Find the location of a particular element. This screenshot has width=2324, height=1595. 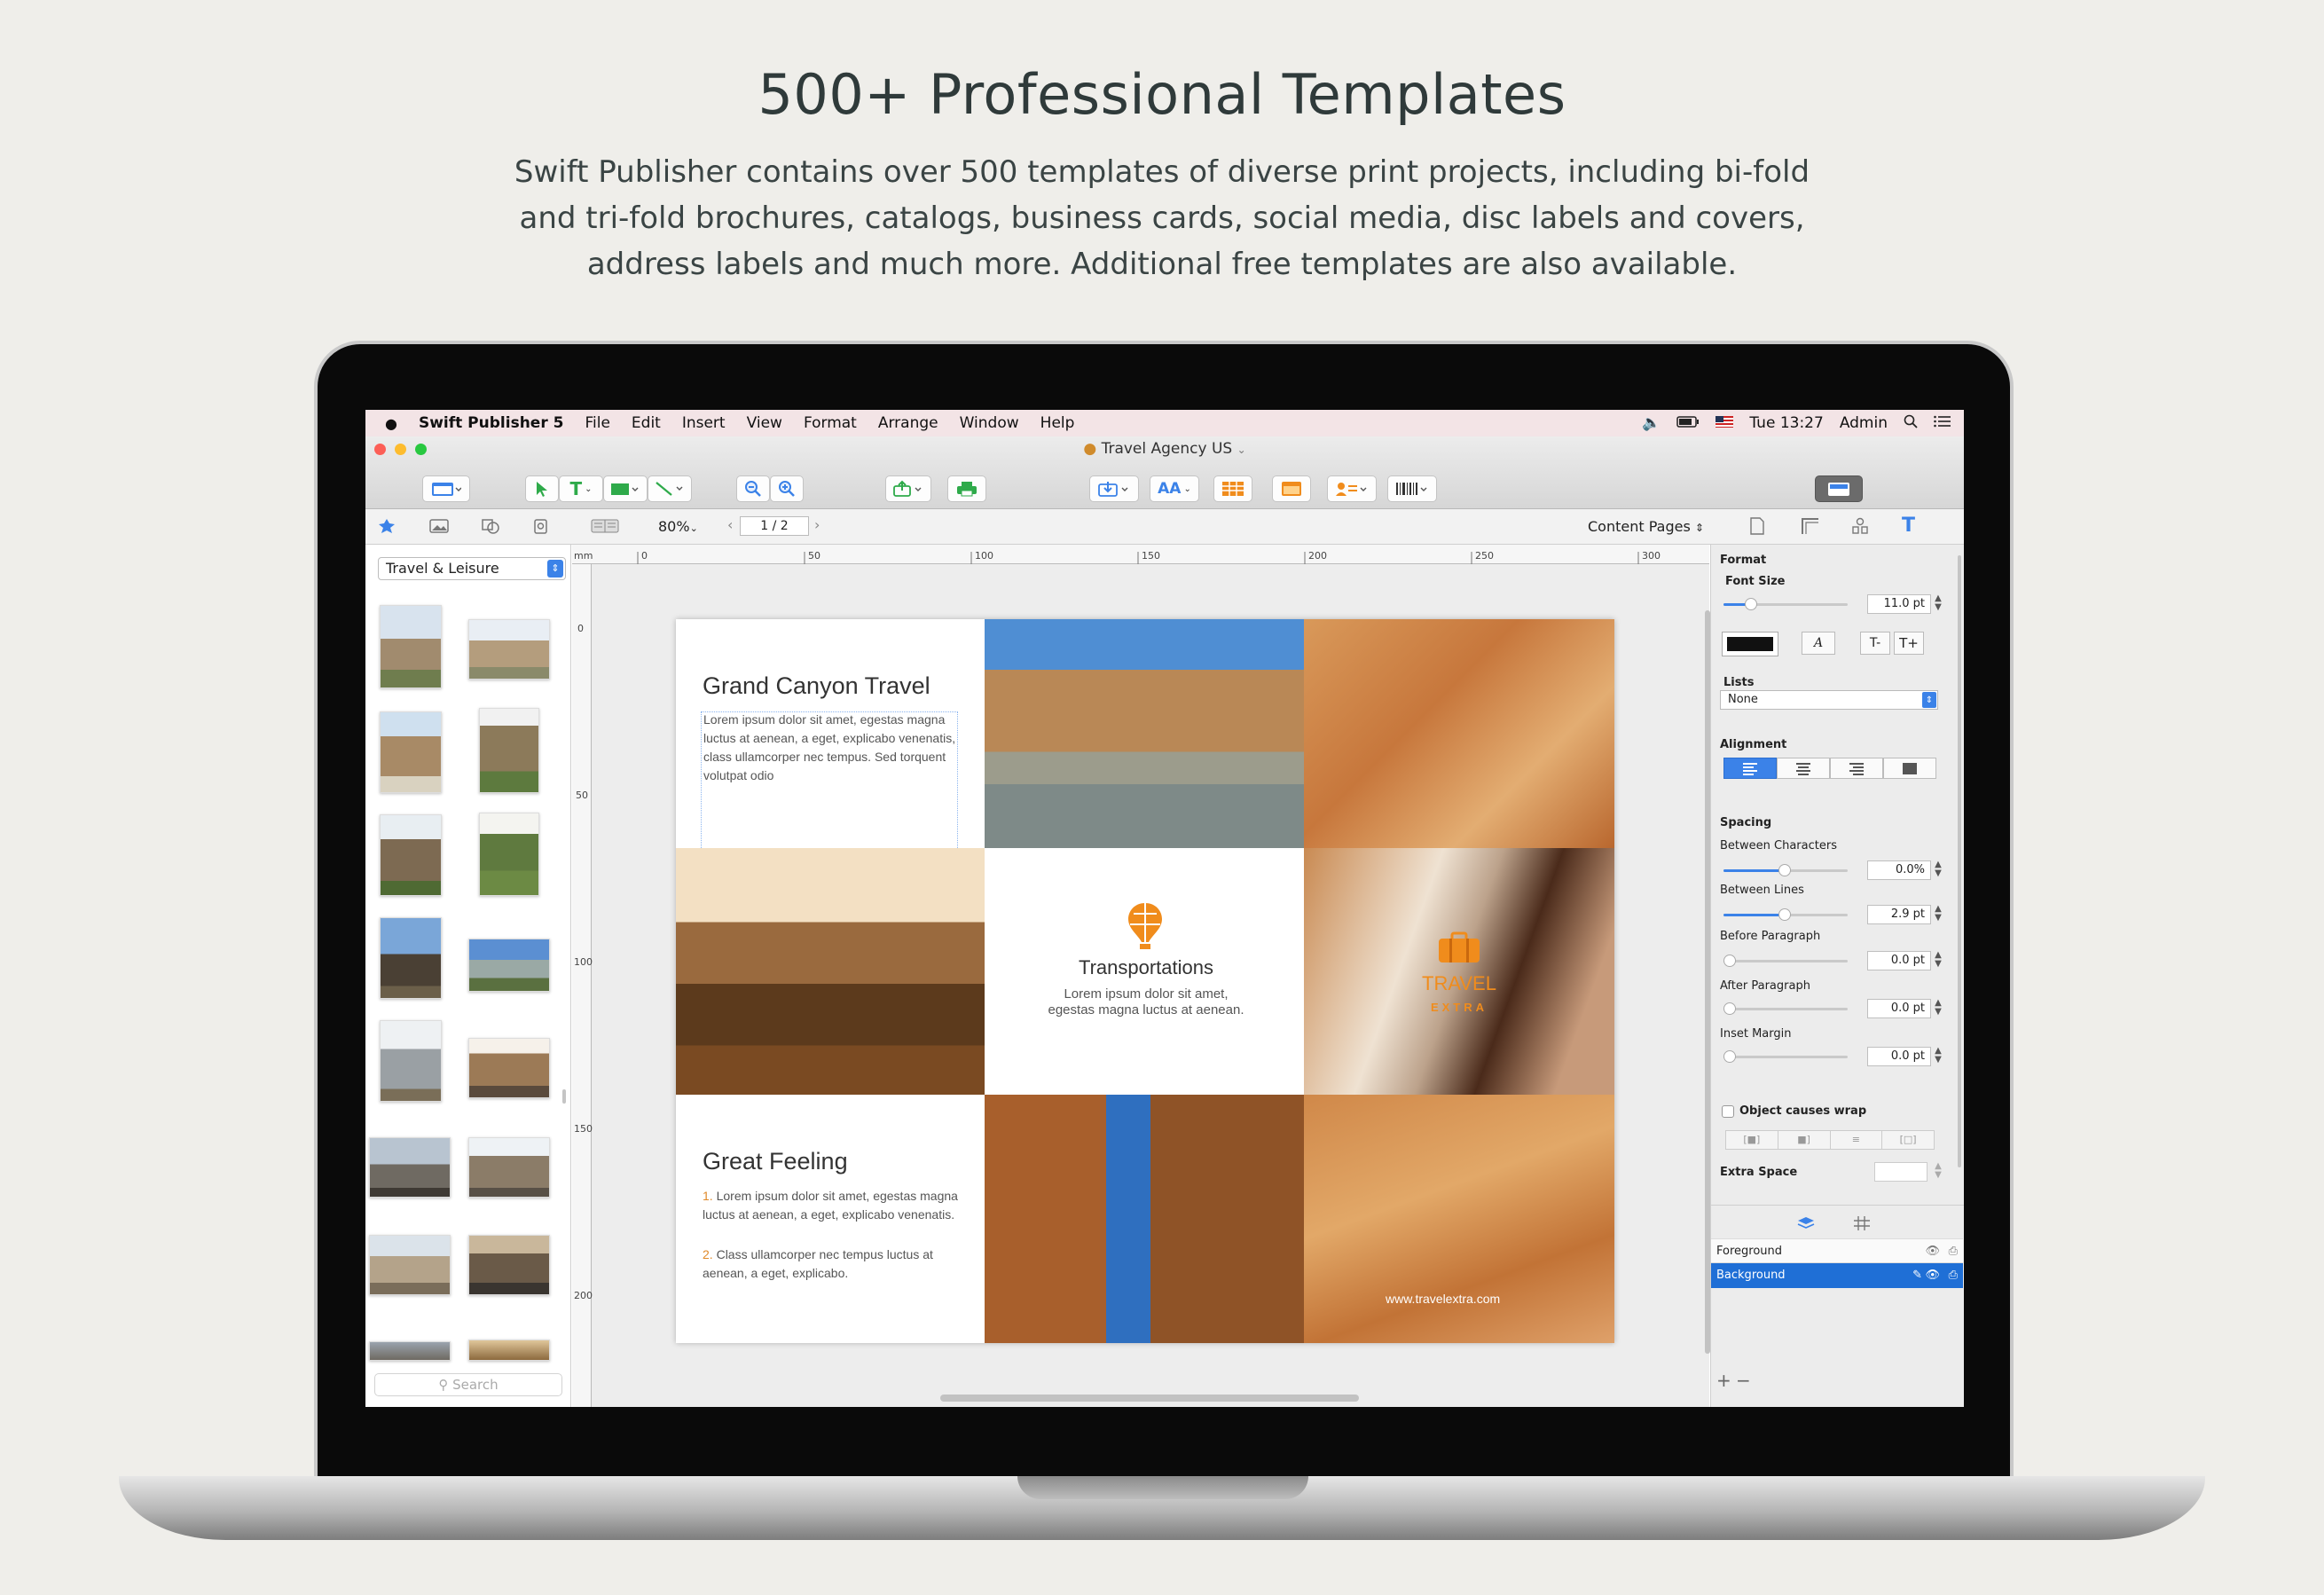

wrap-label: Object causes wrap is located at coordinates (1802, 1111).